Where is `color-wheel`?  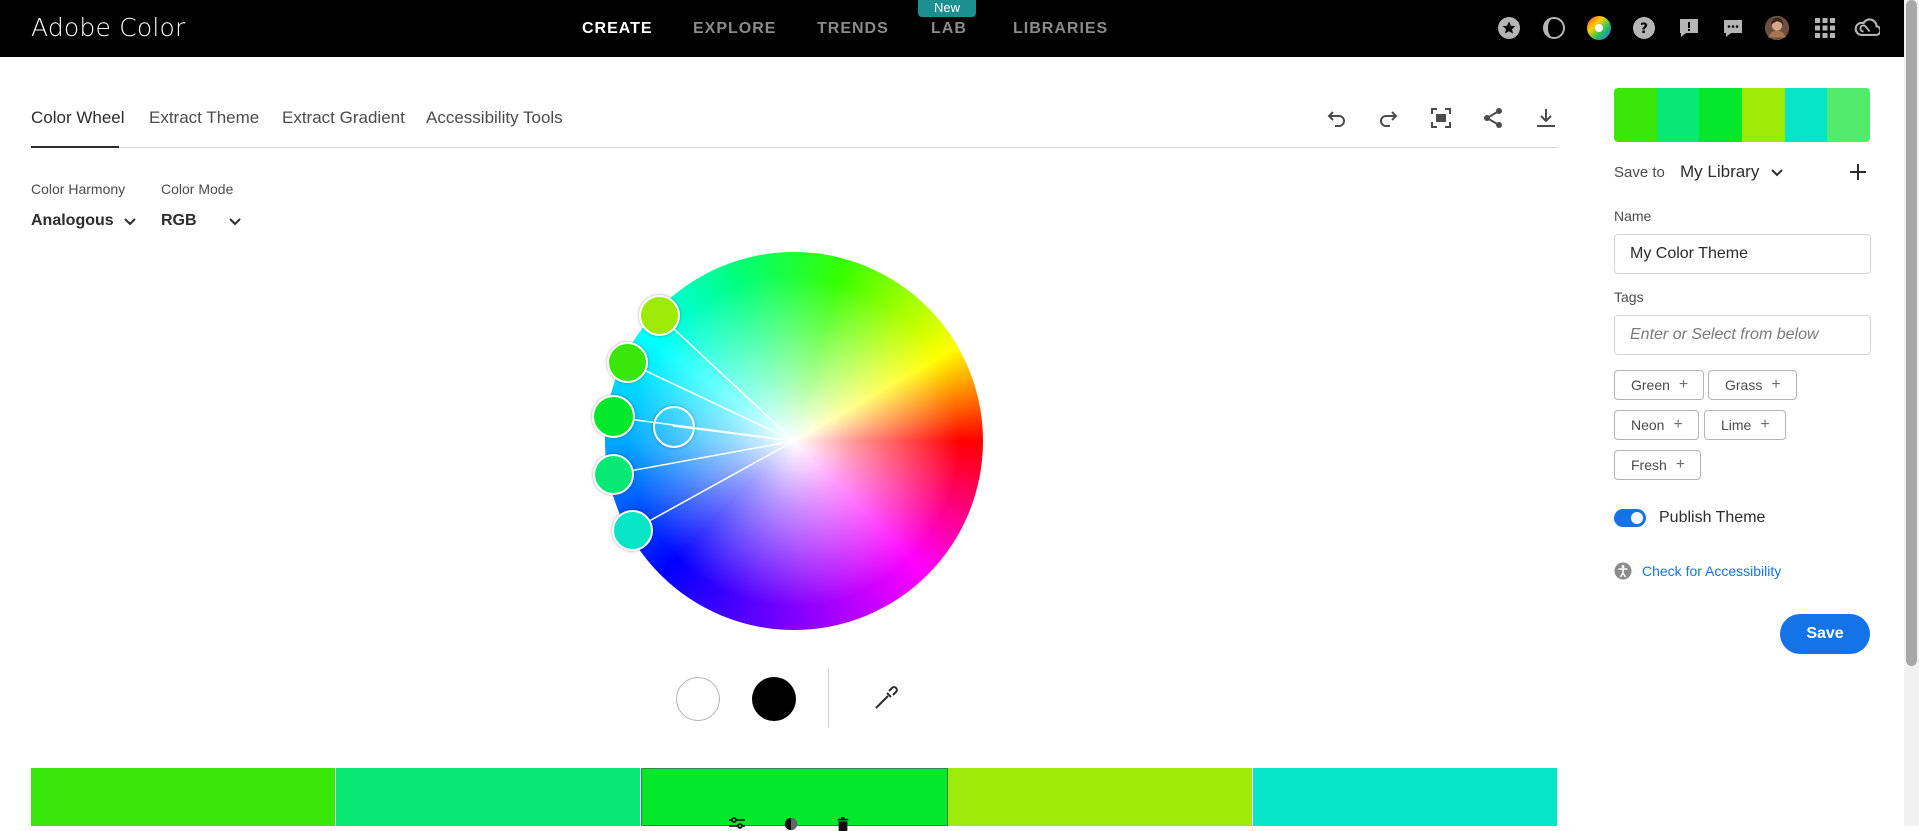
color-wheel is located at coordinates (787, 441).